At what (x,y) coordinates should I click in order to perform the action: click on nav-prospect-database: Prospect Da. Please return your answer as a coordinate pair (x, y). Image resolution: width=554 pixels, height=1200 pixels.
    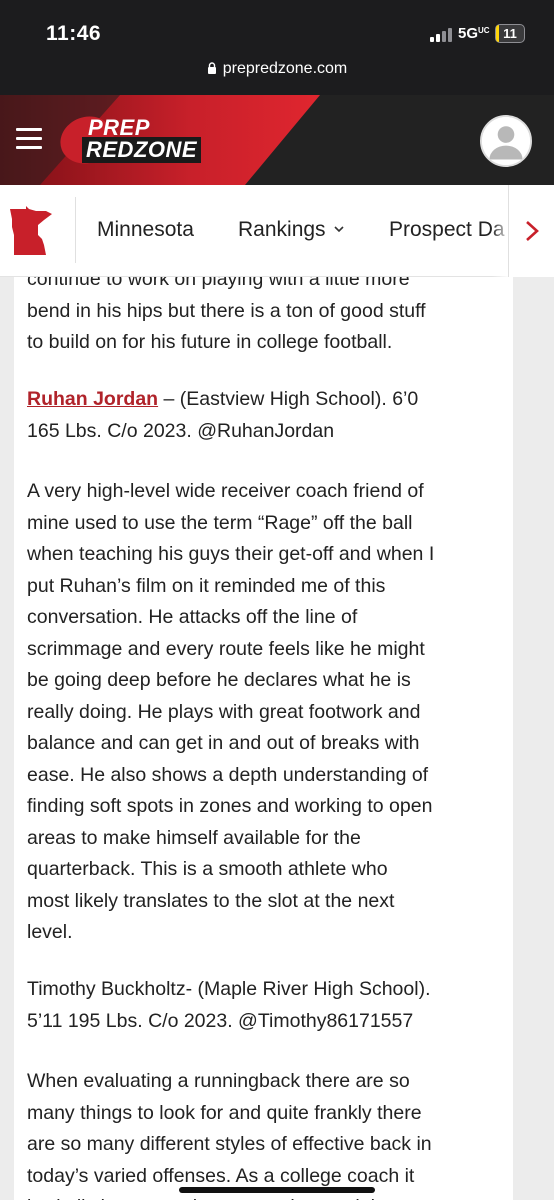
    Looking at the image, I should click on (447, 230).